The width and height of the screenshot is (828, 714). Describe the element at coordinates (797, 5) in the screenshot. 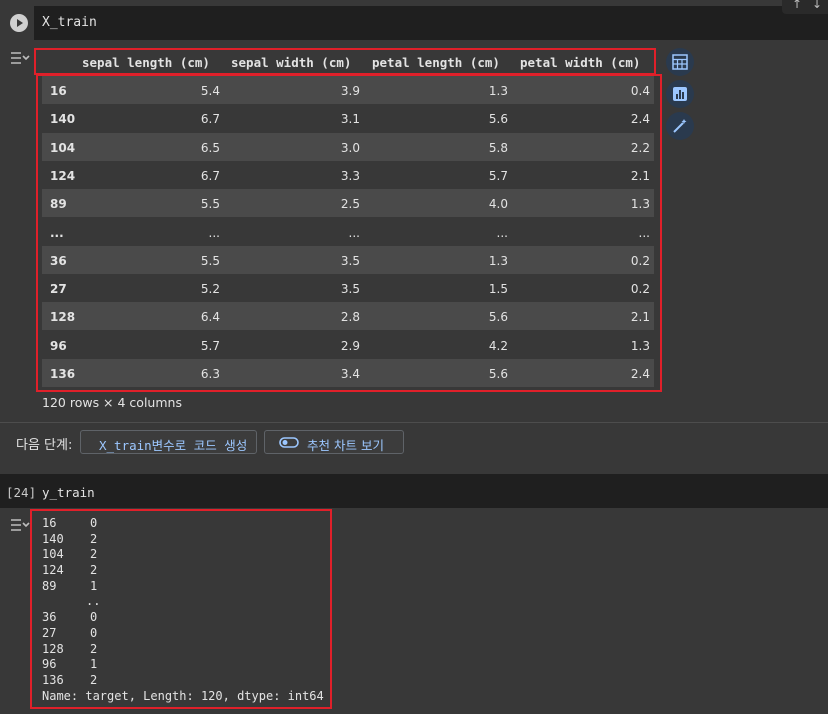

I see `arrow-up-icon: ↑` at that location.